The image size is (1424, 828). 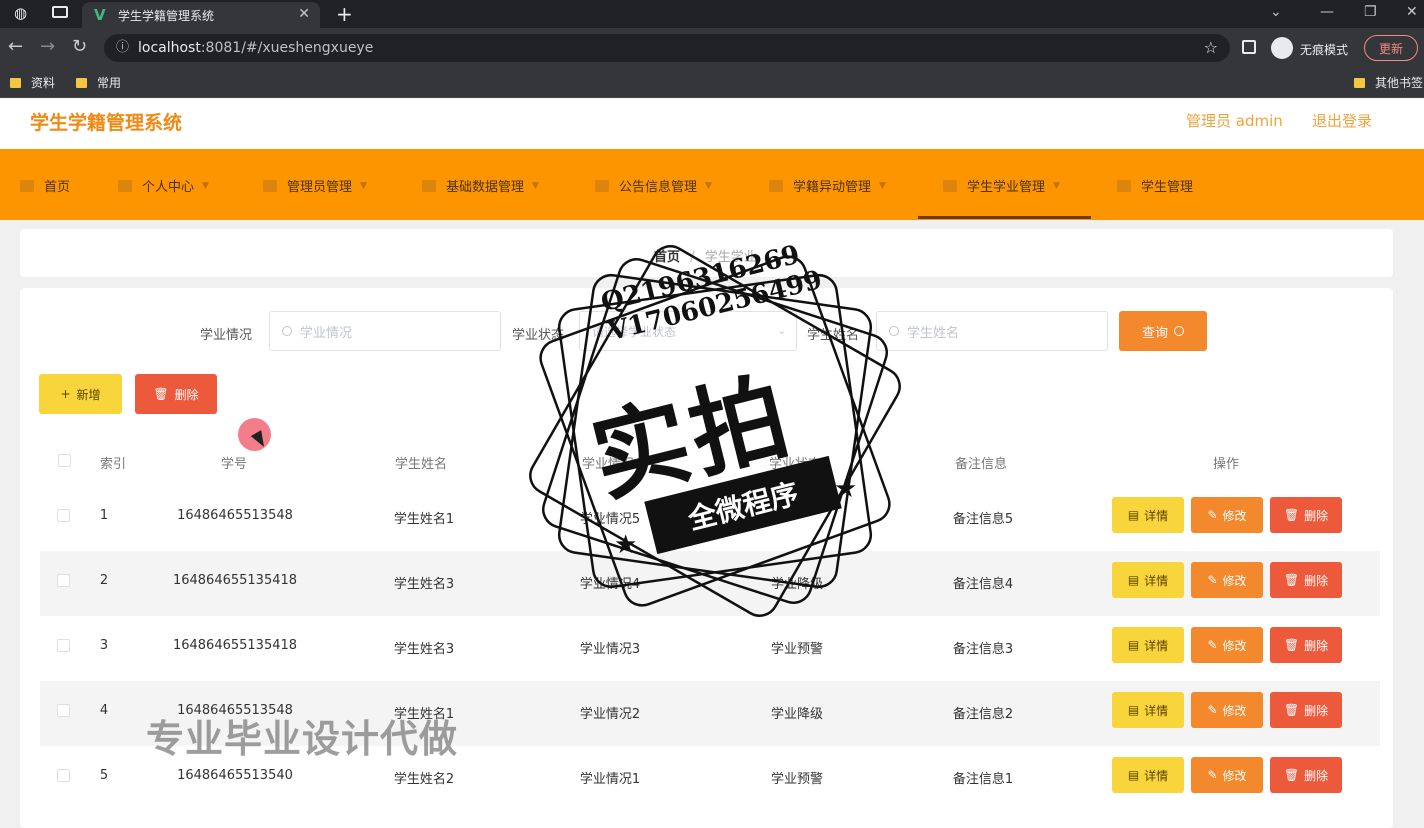 What do you see at coordinates (981, 464) in the screenshot?
I see `column-header-remark: 备注信息` at bounding box center [981, 464].